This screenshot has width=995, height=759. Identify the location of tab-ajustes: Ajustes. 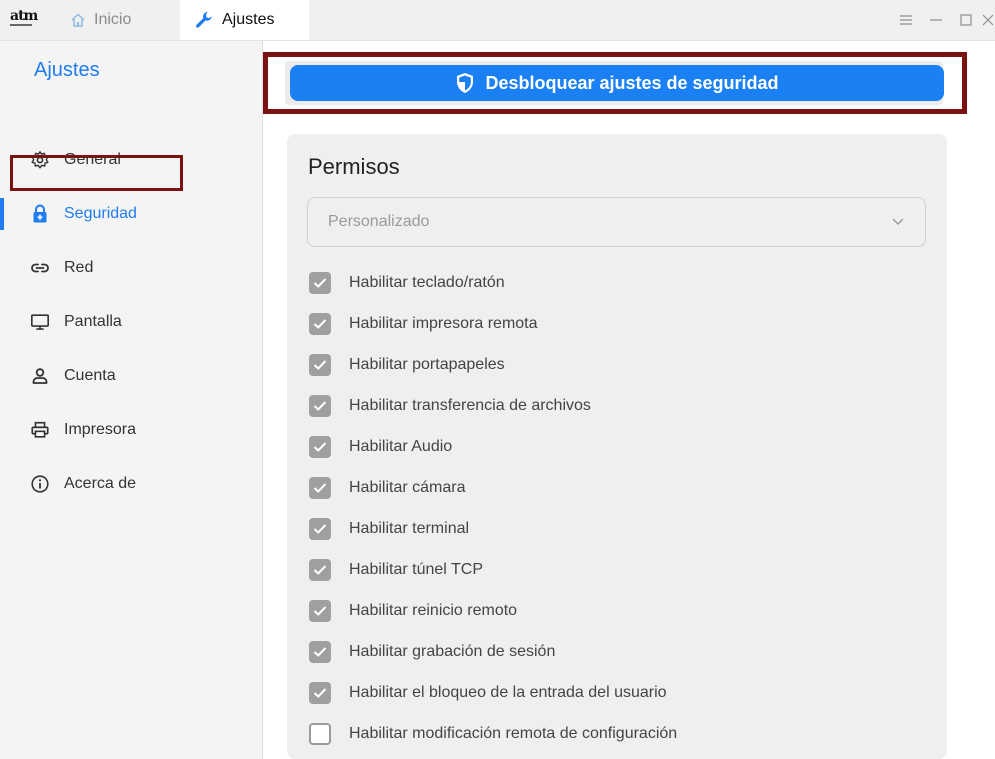
(244, 20).